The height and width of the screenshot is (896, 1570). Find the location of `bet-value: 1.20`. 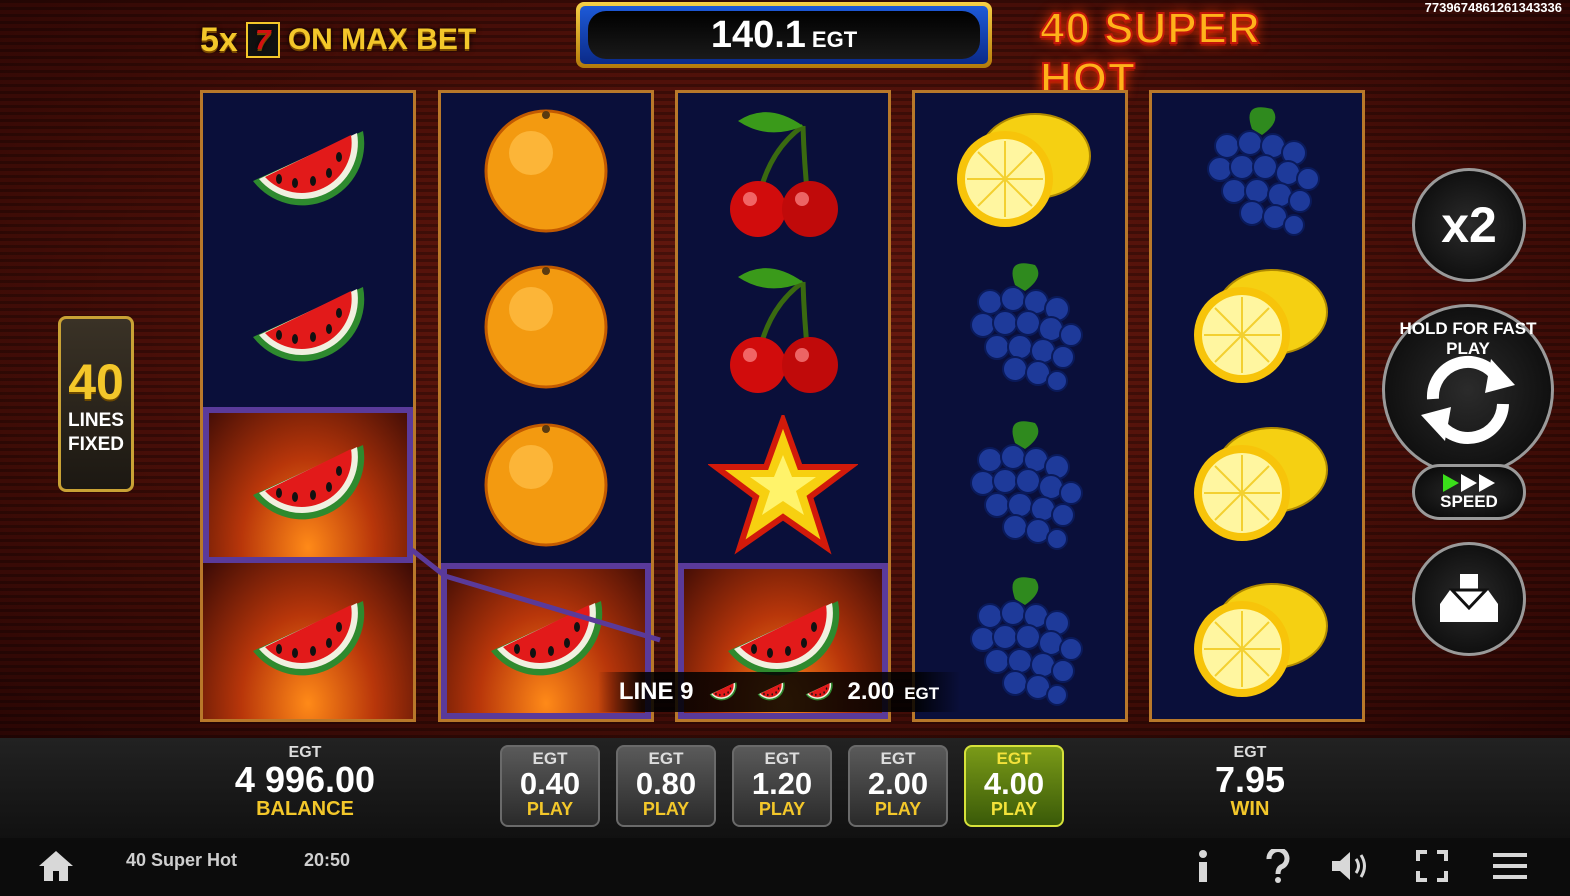

bet-value: 1.20 is located at coordinates (782, 783).